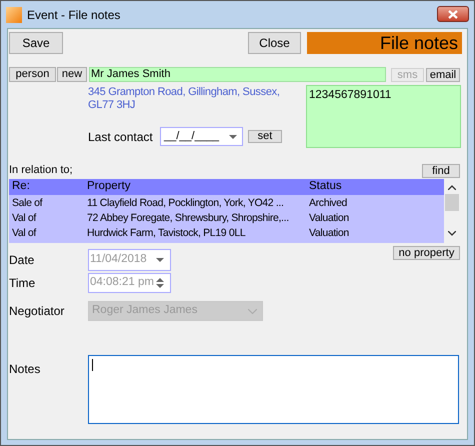 This screenshot has height=446, width=475. Describe the element at coordinates (453, 14) in the screenshot. I see `close-icon` at that location.